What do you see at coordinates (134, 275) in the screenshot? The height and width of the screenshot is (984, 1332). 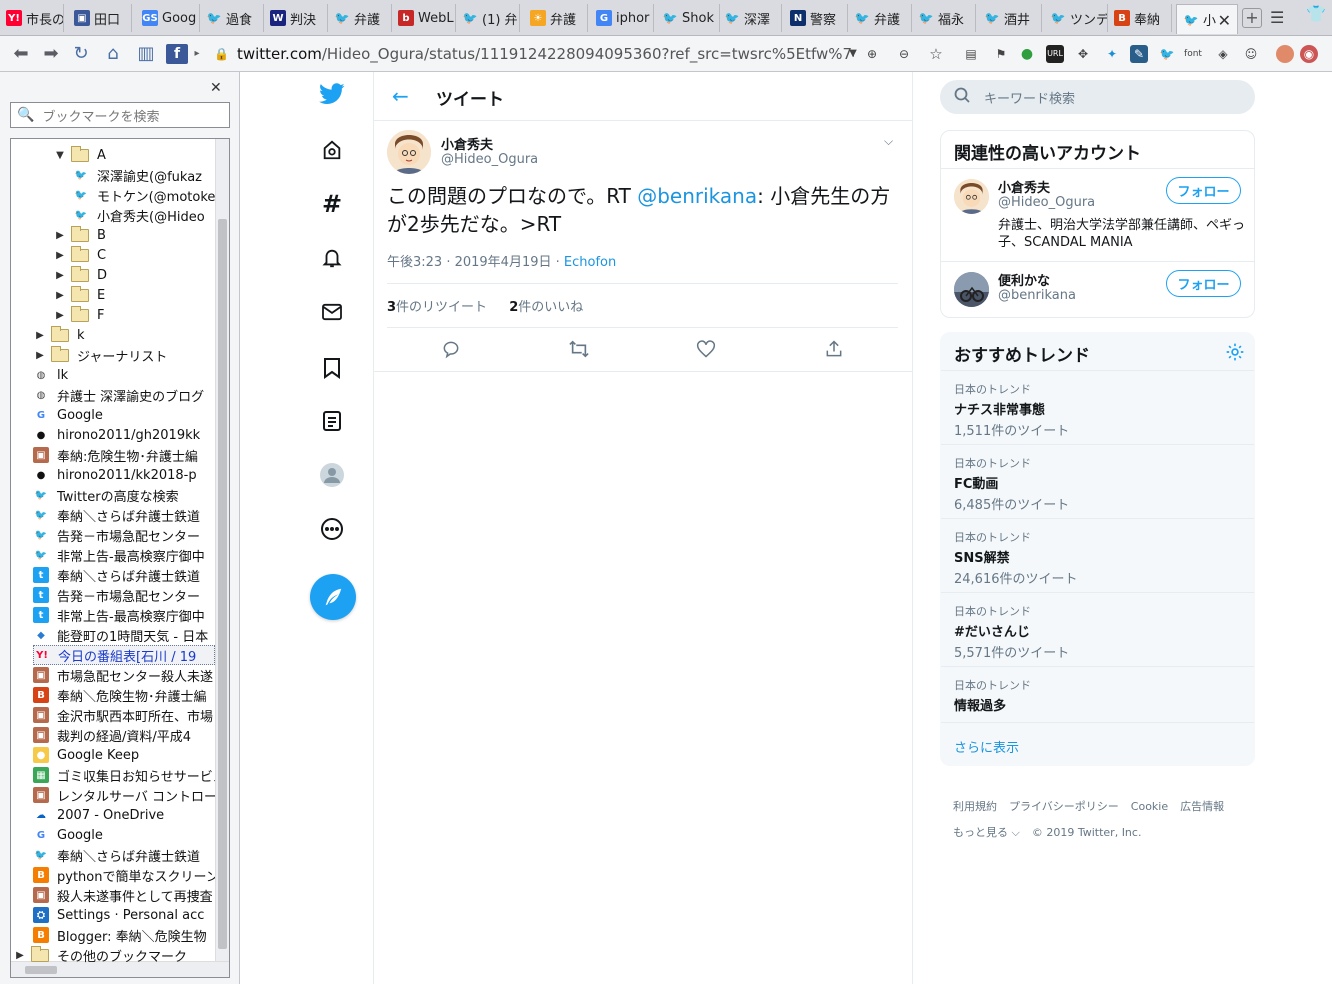 I see `bookmark-folder: ▶ D` at bounding box center [134, 275].